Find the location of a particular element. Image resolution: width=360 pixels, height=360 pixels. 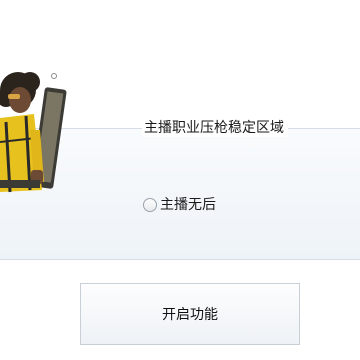

no-recoil-radio: 主播无后 is located at coordinates (179, 205).